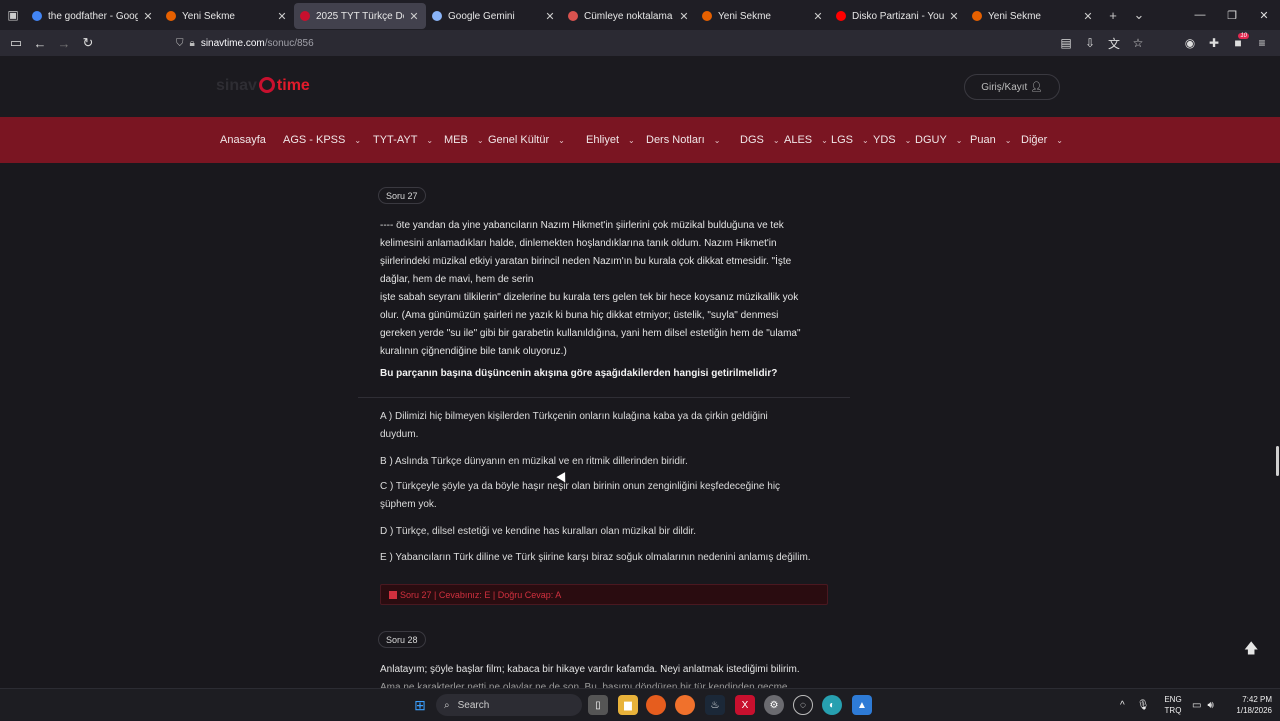 The image size is (1280, 721). I want to click on browser-tab: Disko Partizani - YouTu✕, so click(898, 16).